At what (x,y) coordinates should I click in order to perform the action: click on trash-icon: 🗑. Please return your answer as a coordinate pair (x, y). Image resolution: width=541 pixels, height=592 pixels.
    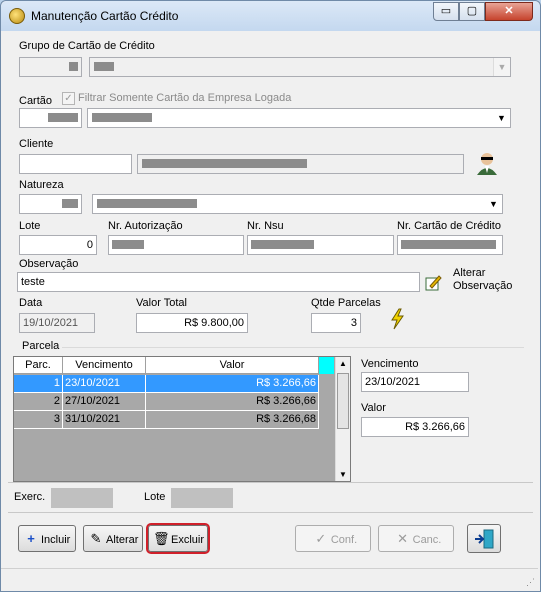
    Looking at the image, I should click on (161, 538).